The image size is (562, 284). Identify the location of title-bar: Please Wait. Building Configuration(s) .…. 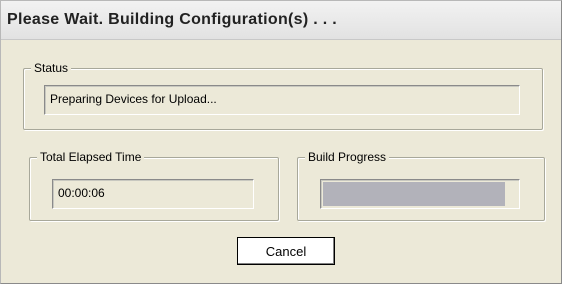
(281, 20).